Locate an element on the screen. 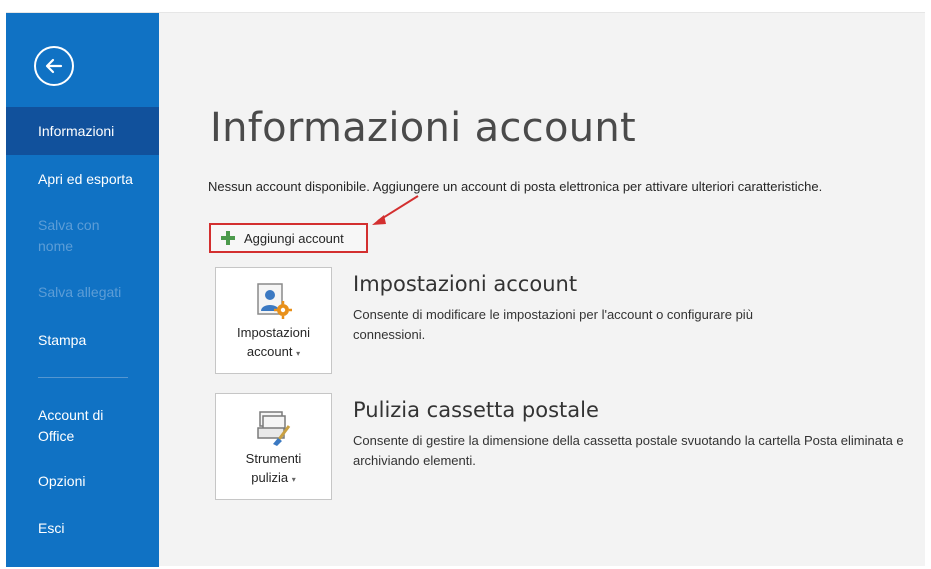 Image resolution: width=931 pixels, height=569 pixels. section-title: Pulizia cassetta postale is located at coordinates (476, 410).